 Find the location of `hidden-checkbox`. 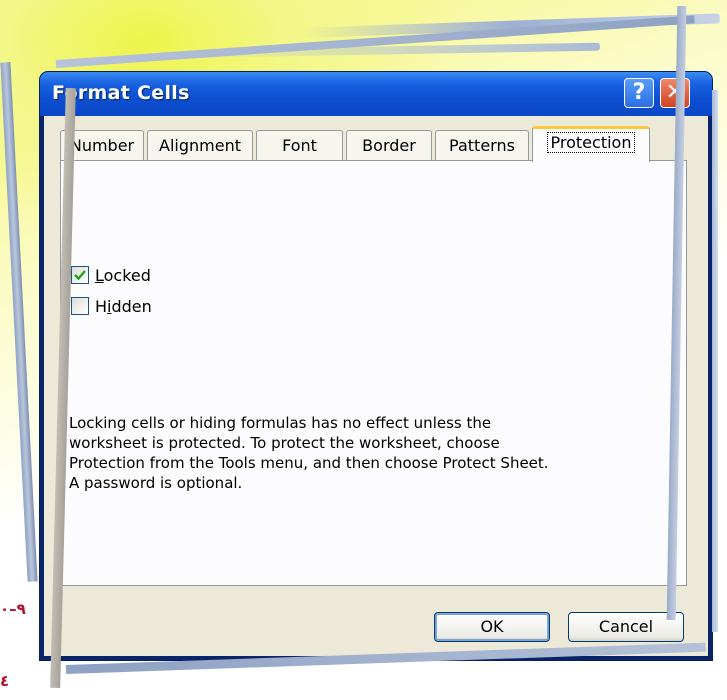

hidden-checkbox is located at coordinates (80, 306).